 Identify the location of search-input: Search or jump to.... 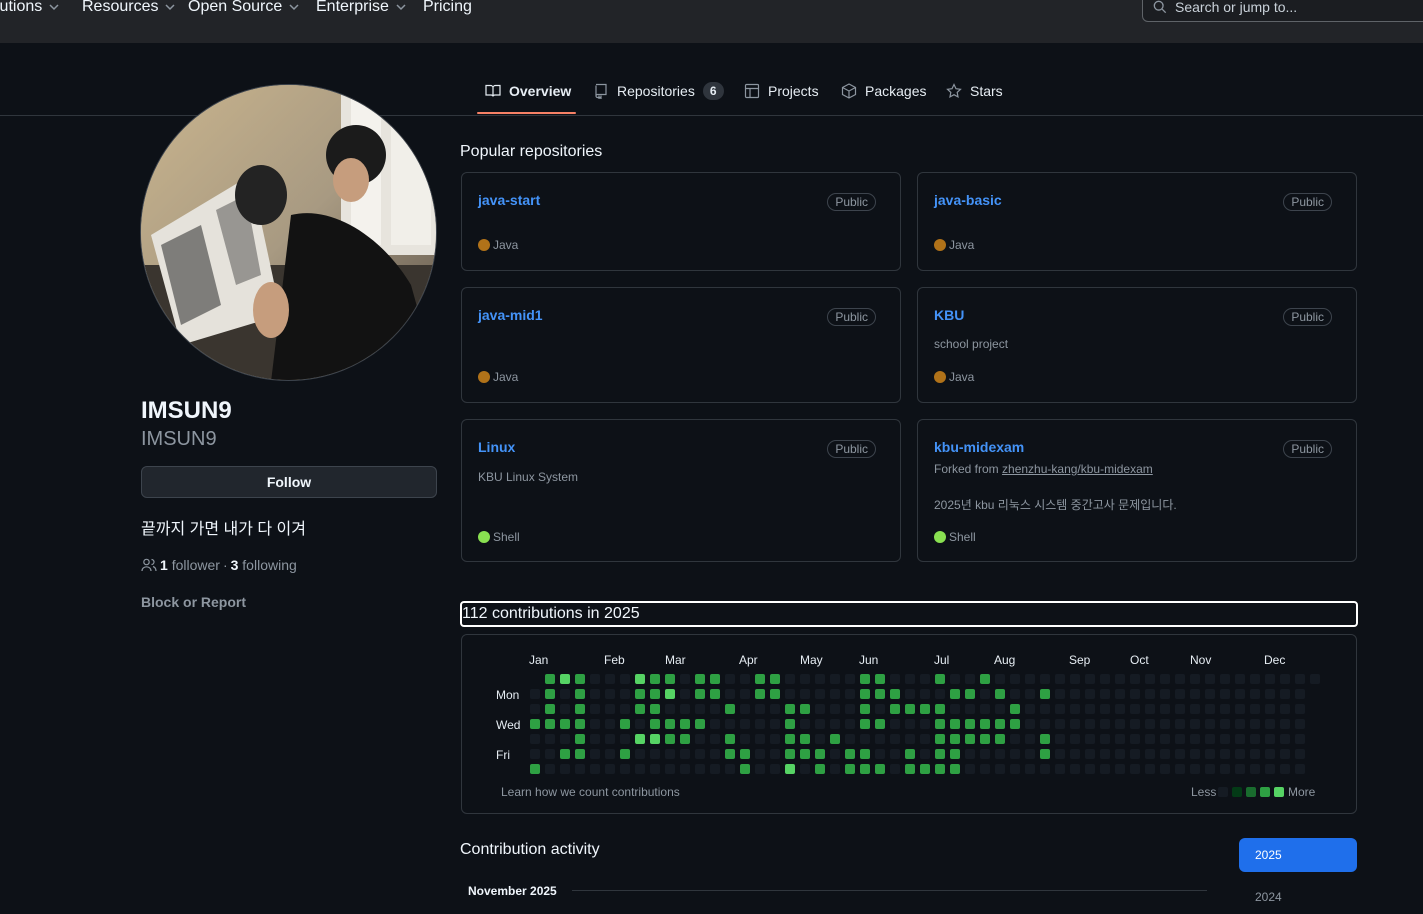
(1282, 11).